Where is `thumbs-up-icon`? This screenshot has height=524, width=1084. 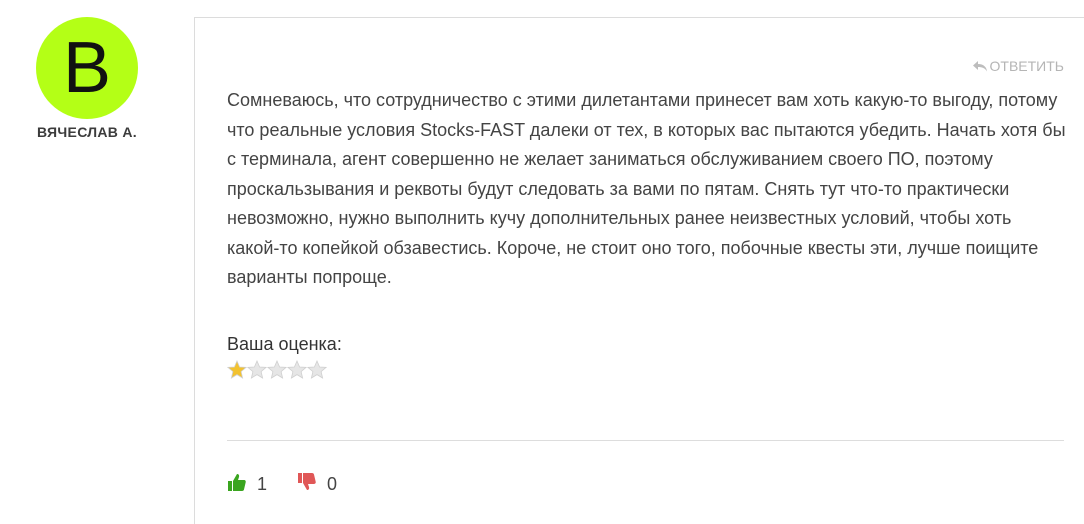
thumbs-up-icon is located at coordinates (237, 484).